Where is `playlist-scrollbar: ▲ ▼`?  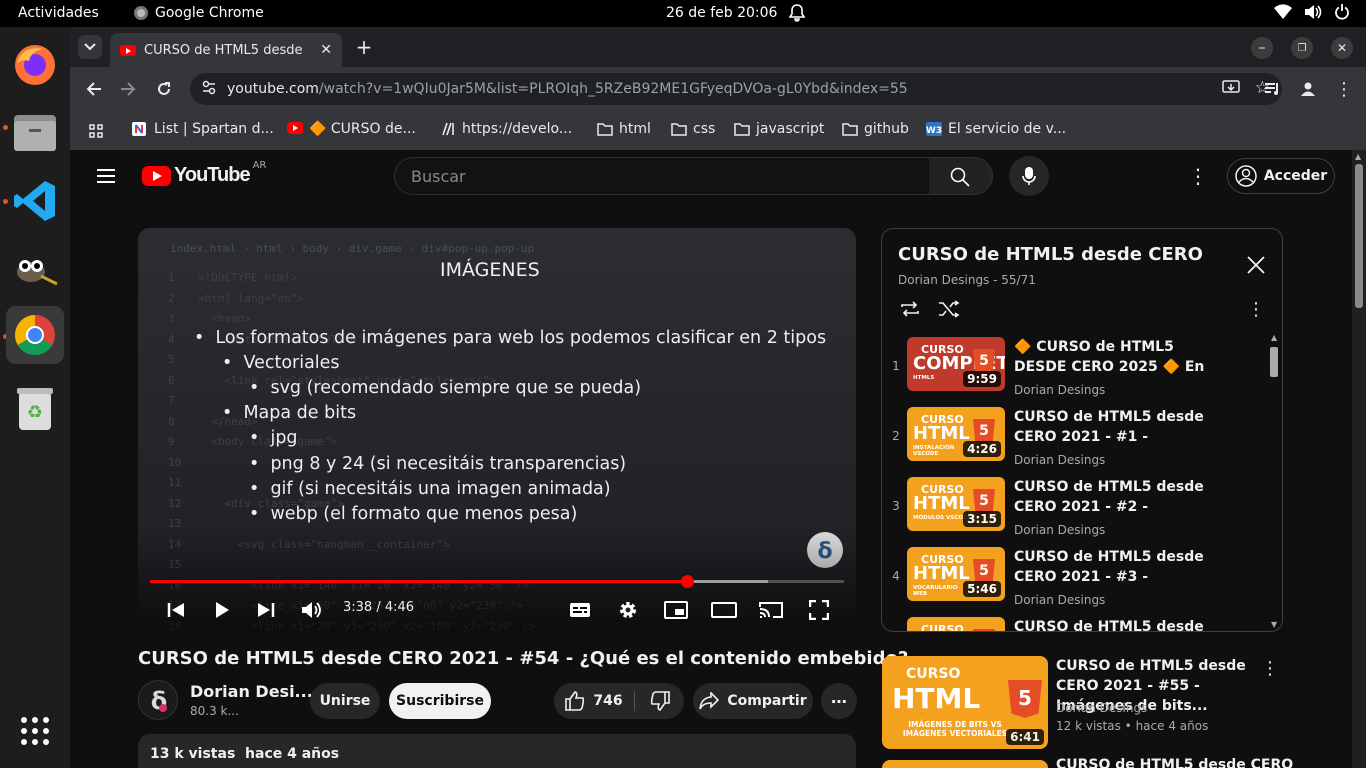 playlist-scrollbar: ▲ ▼ is located at coordinates (1274, 481).